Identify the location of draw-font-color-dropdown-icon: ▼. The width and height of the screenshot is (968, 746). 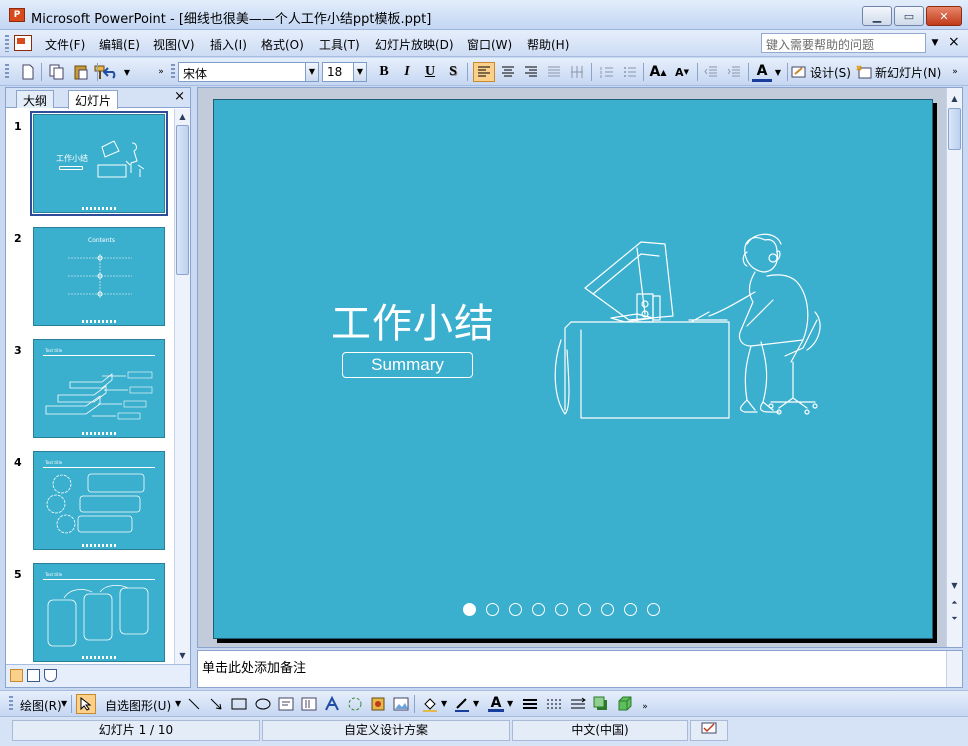
(510, 703).